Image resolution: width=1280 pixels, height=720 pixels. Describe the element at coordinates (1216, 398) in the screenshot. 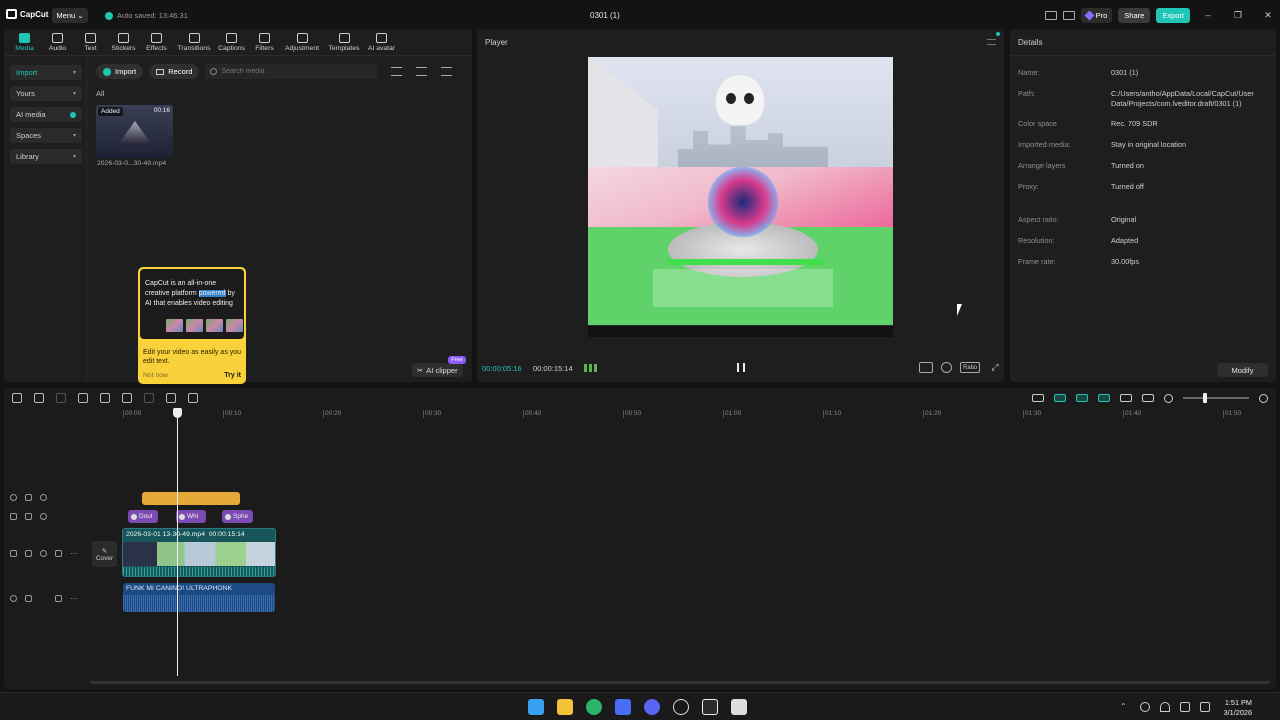

I see `zoom-slider` at that location.